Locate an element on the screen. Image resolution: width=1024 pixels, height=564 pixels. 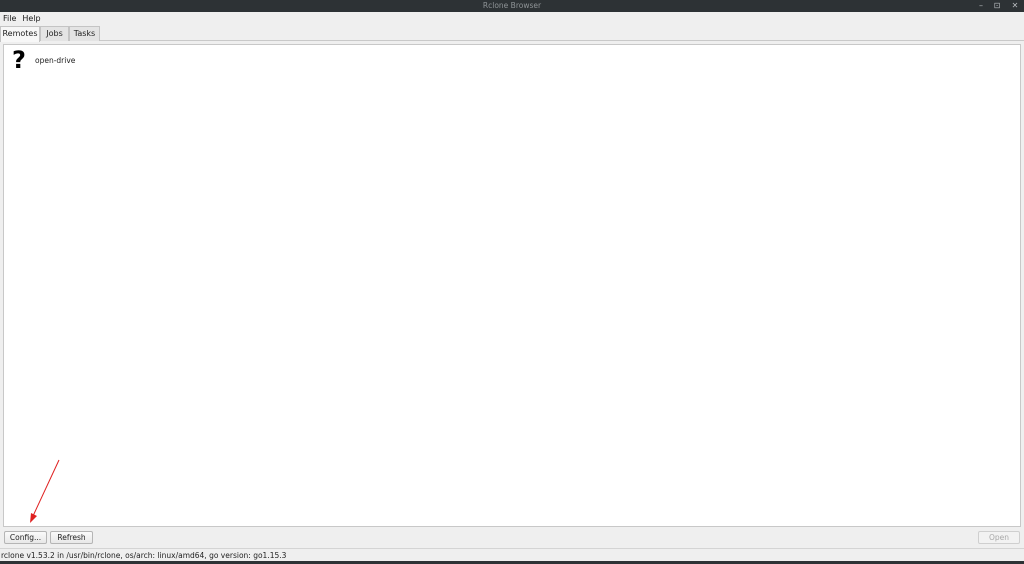
minimize-icon: – is located at coordinates (981, 6).